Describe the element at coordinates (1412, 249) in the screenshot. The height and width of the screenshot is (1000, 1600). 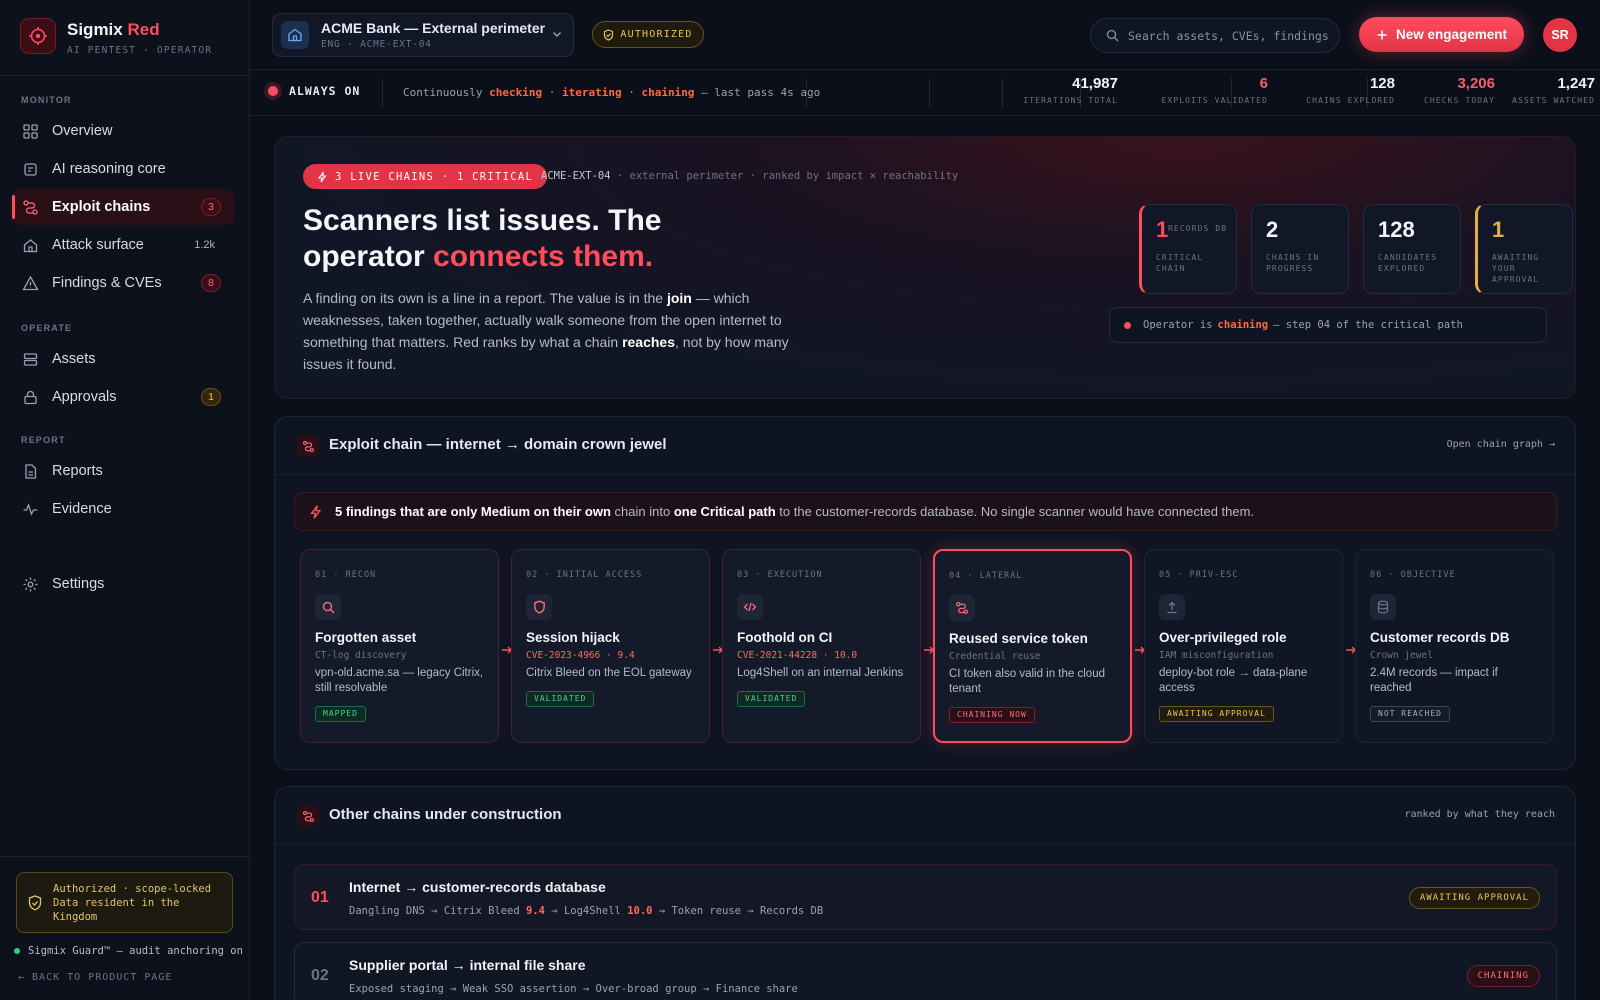
I see `kpi-card: 128 CANDIDATES EXPLORED` at that location.